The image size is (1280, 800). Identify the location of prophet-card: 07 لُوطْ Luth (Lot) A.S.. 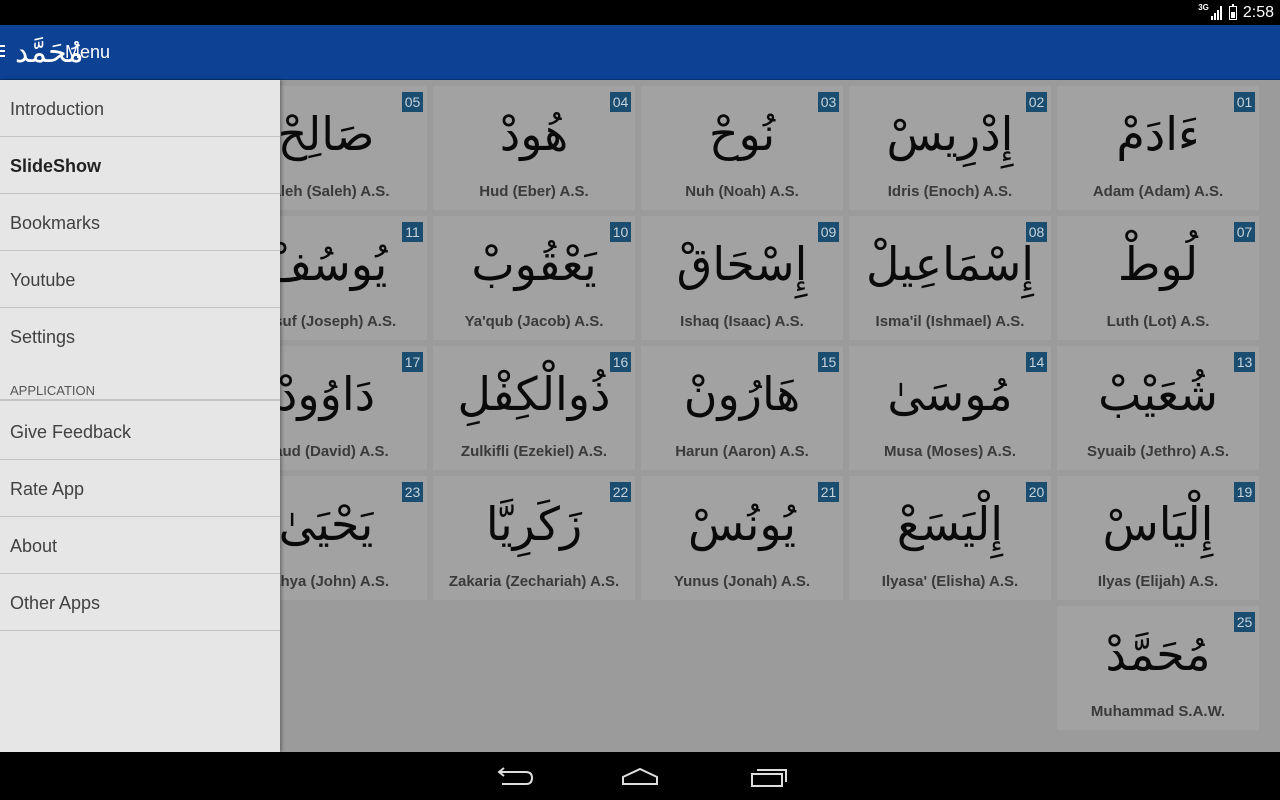
(1158, 278).